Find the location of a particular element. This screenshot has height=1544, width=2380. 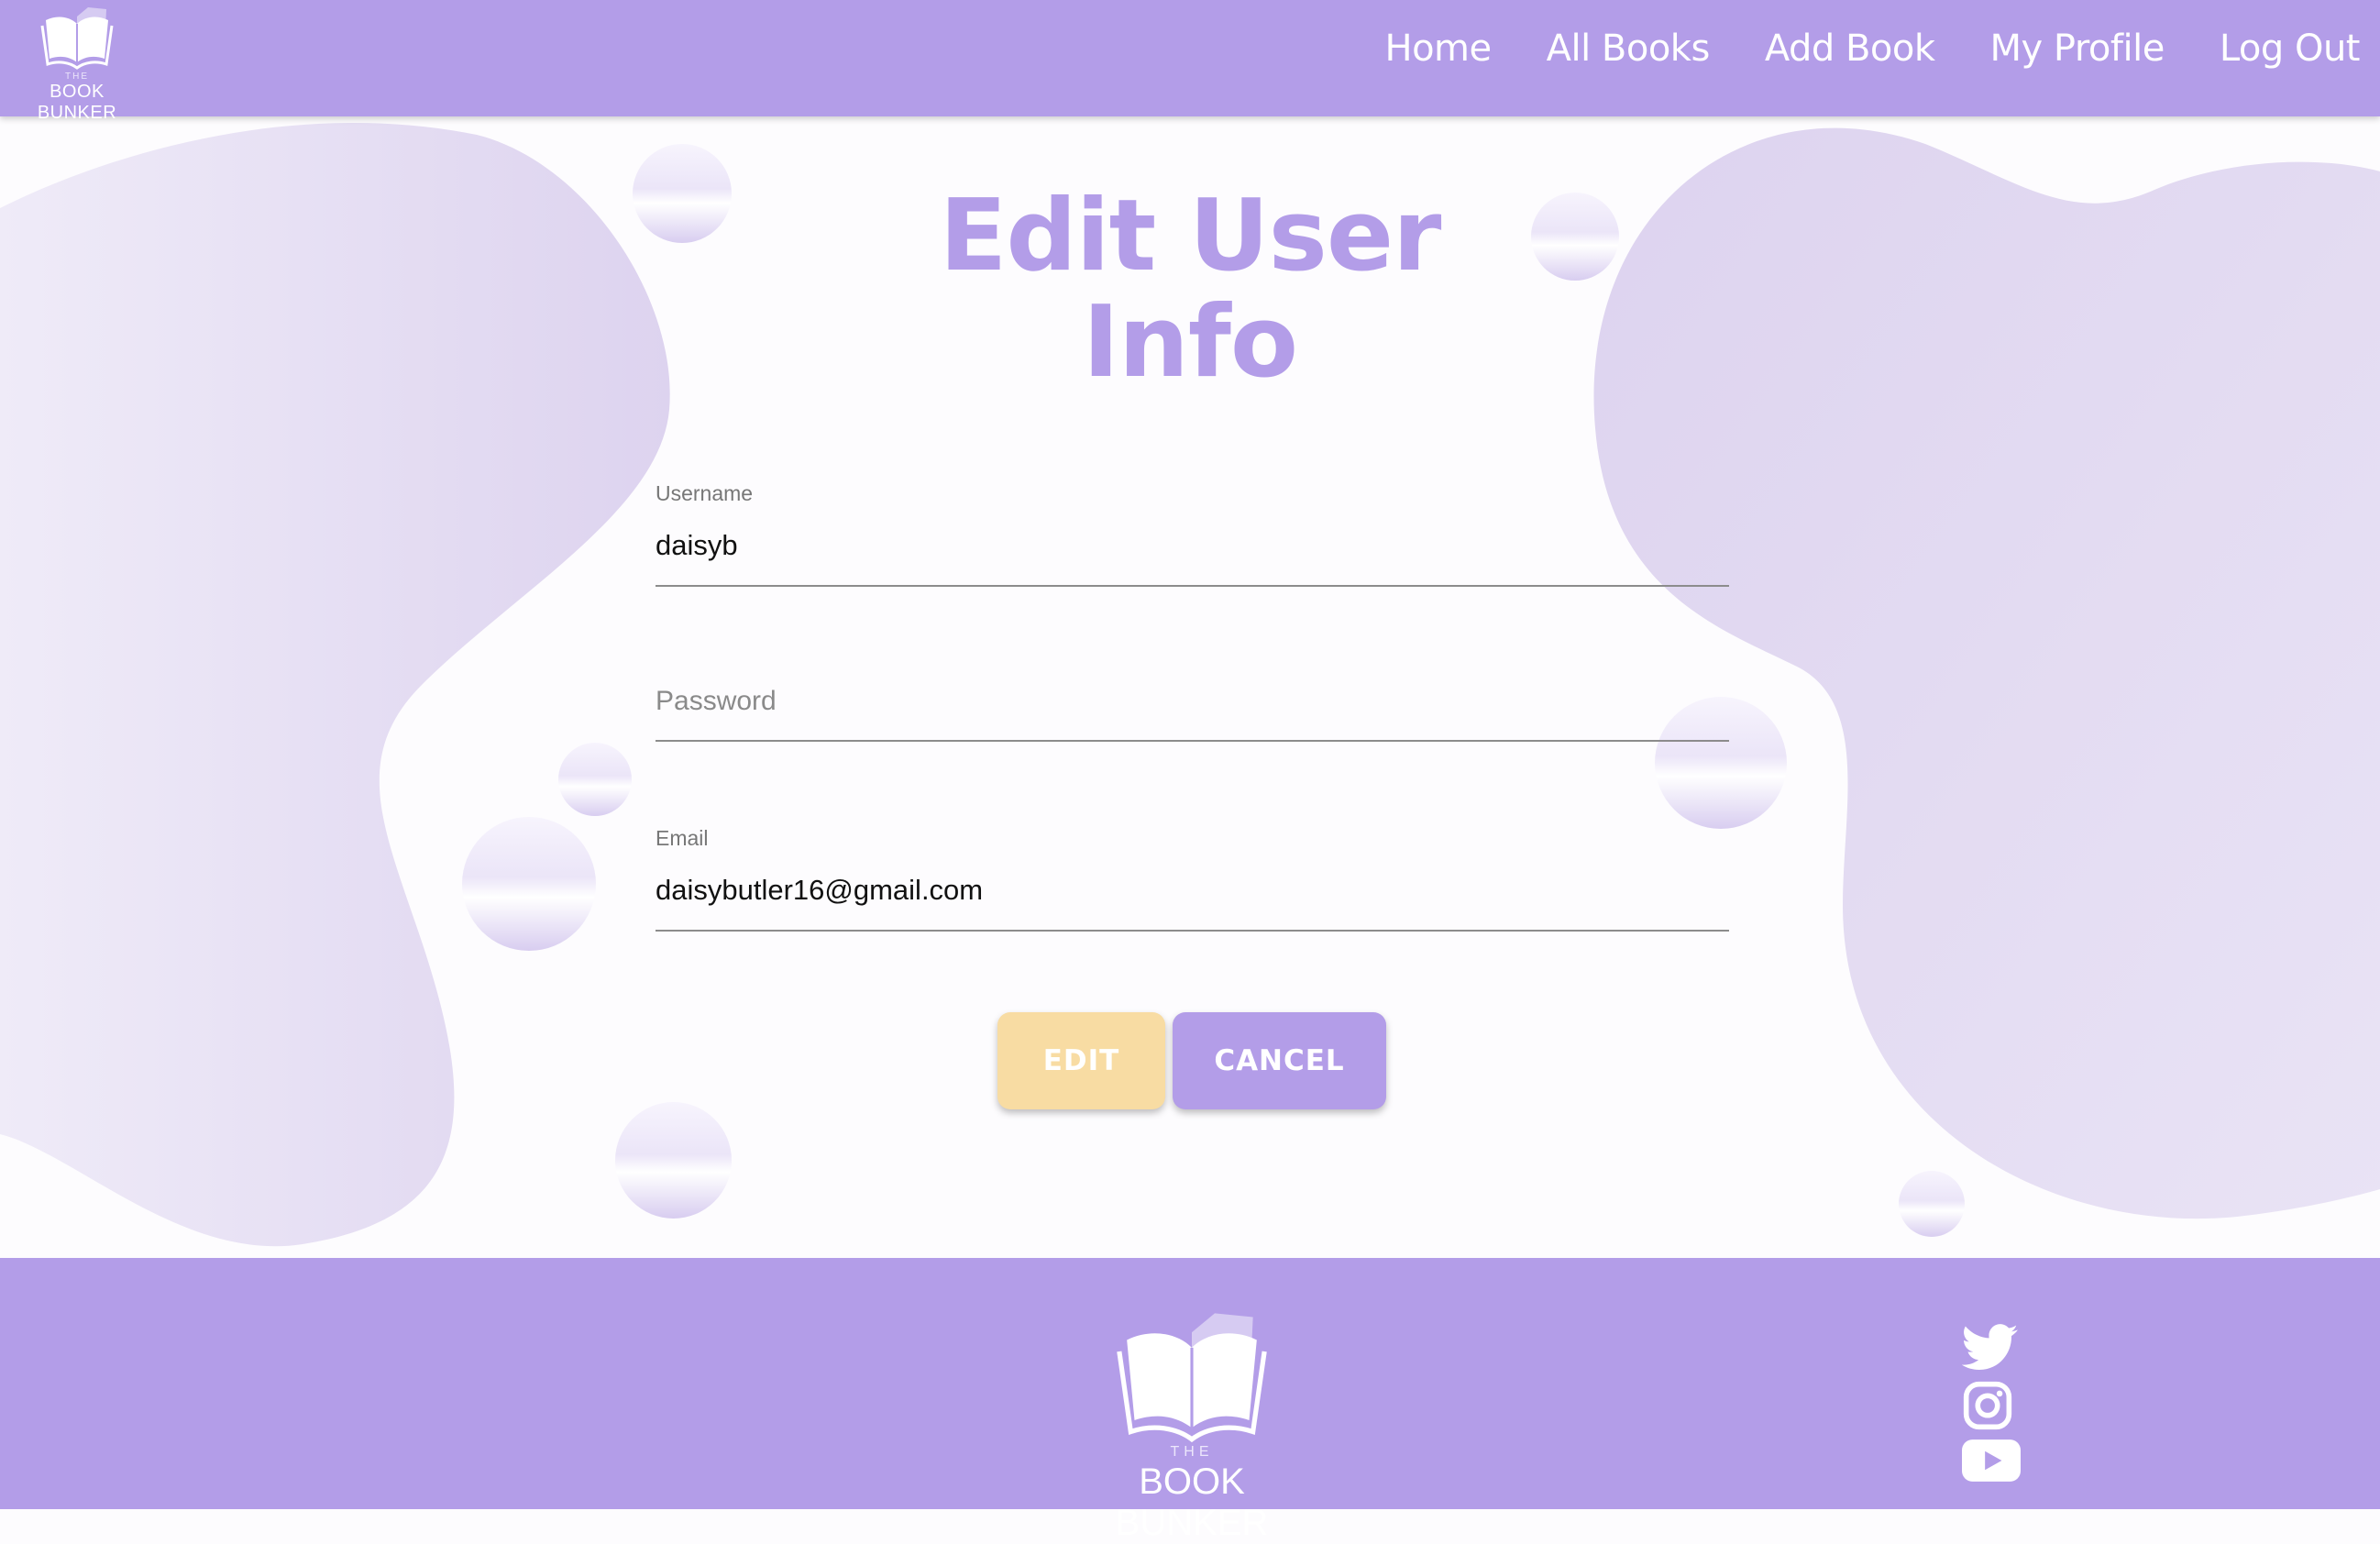

email-underline is located at coordinates (1192, 931).